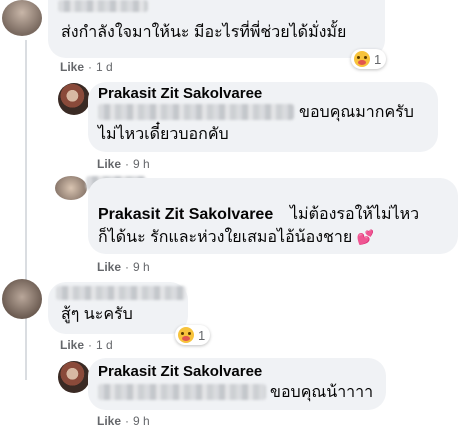 The image size is (467, 436). I want to click on comment-text-line1: ขอบคุณมากครับ, so click(356, 112).